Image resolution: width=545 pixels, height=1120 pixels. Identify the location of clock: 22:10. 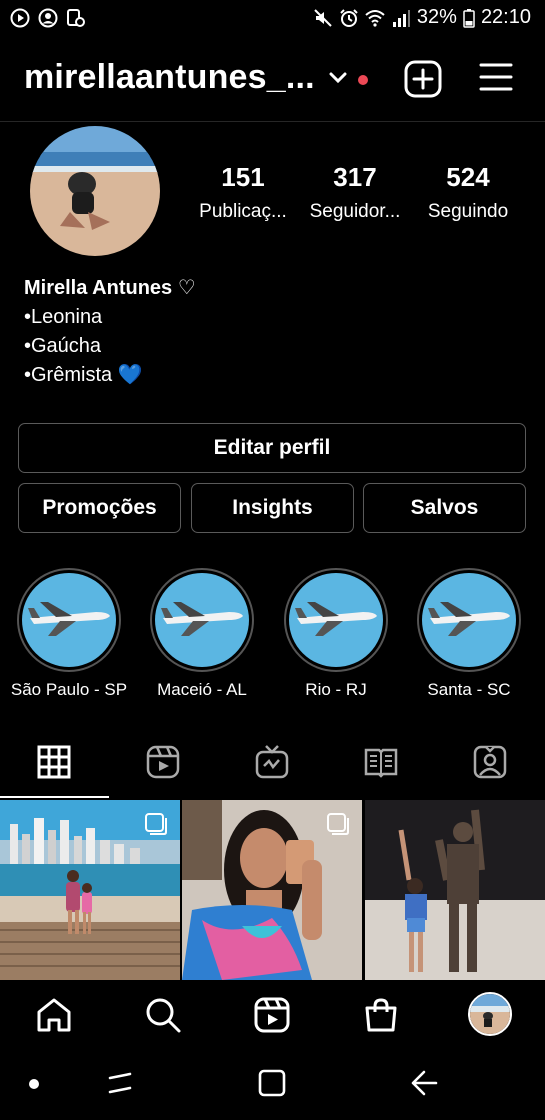
(505, 17).